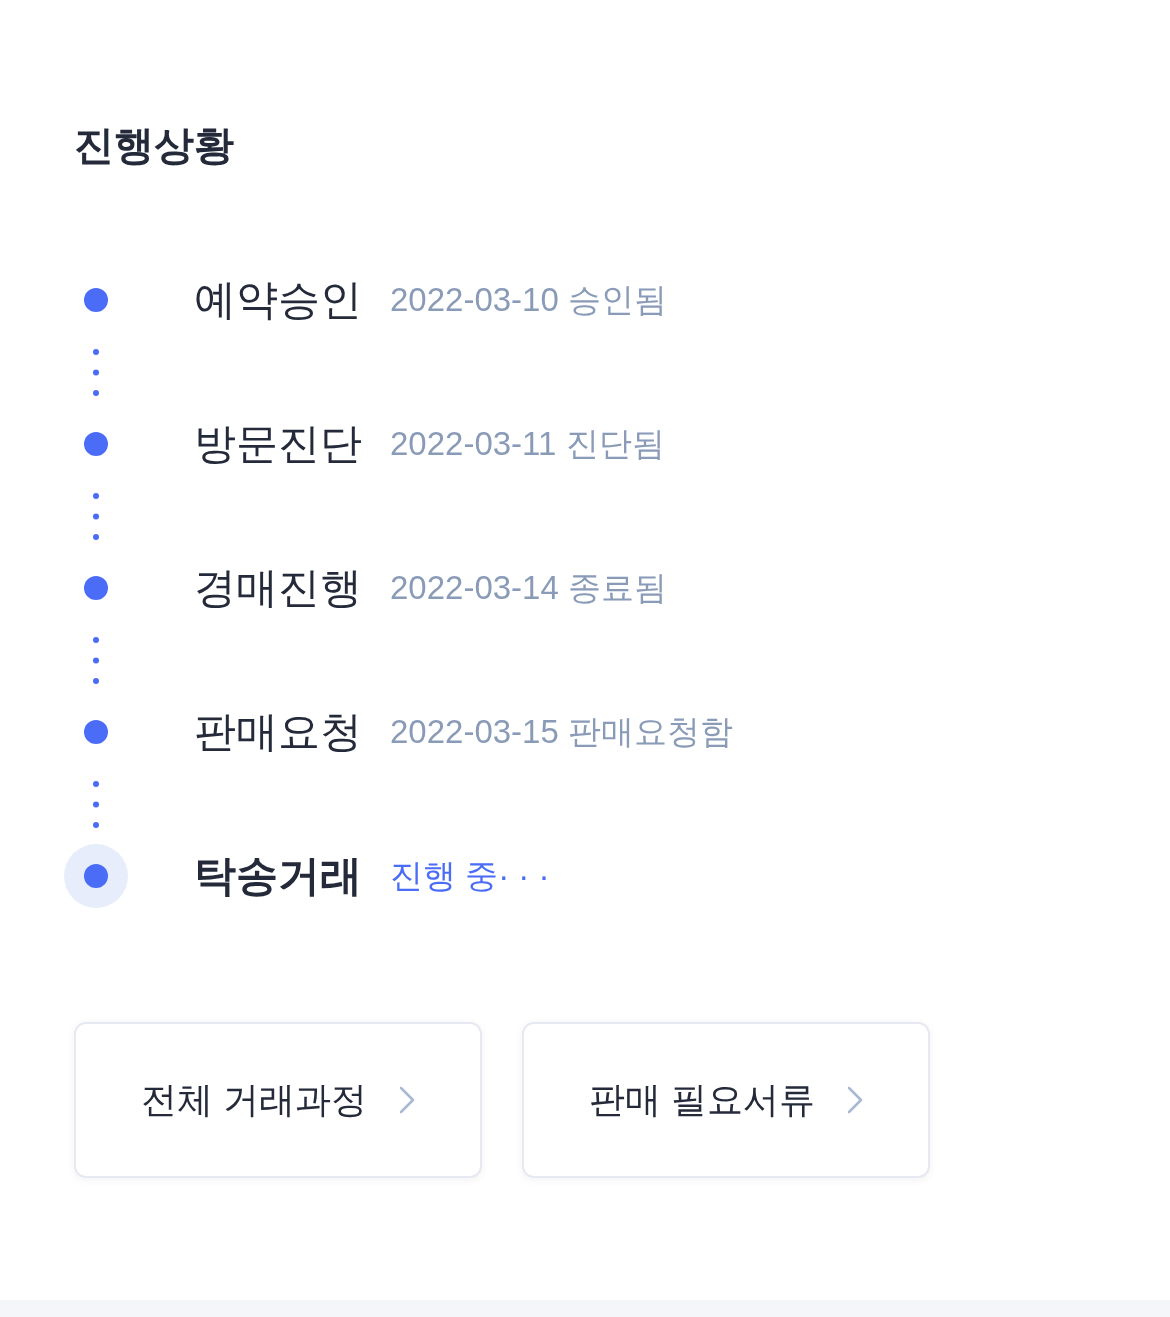  I want to click on step-label: 경매진행, so click(278, 588).